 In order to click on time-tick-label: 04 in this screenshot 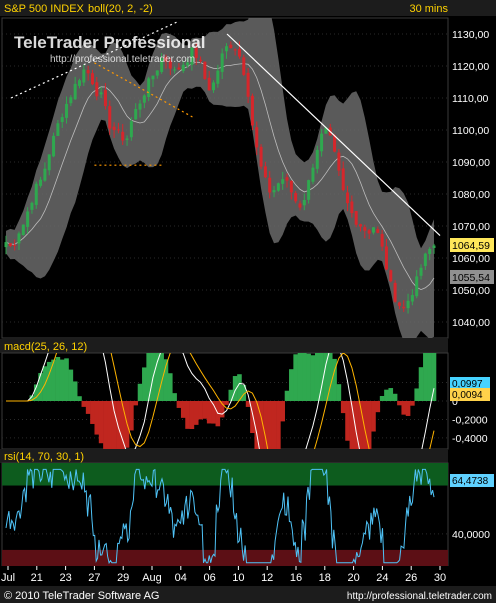, I will do `click(181, 578)`.